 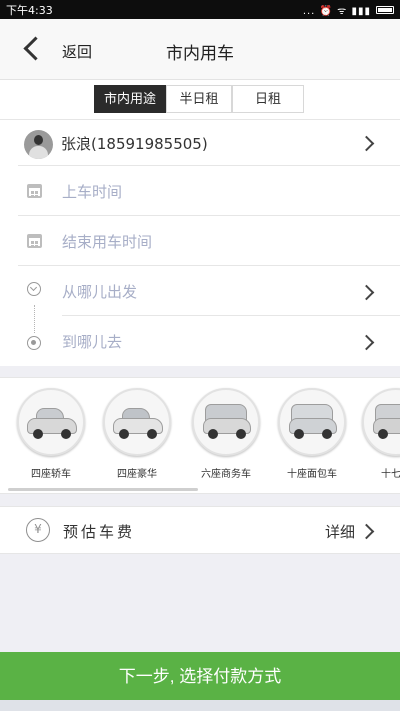 What do you see at coordinates (134, 144) in the screenshot?
I see `passenger-name: 张浪(18591985505)` at bounding box center [134, 144].